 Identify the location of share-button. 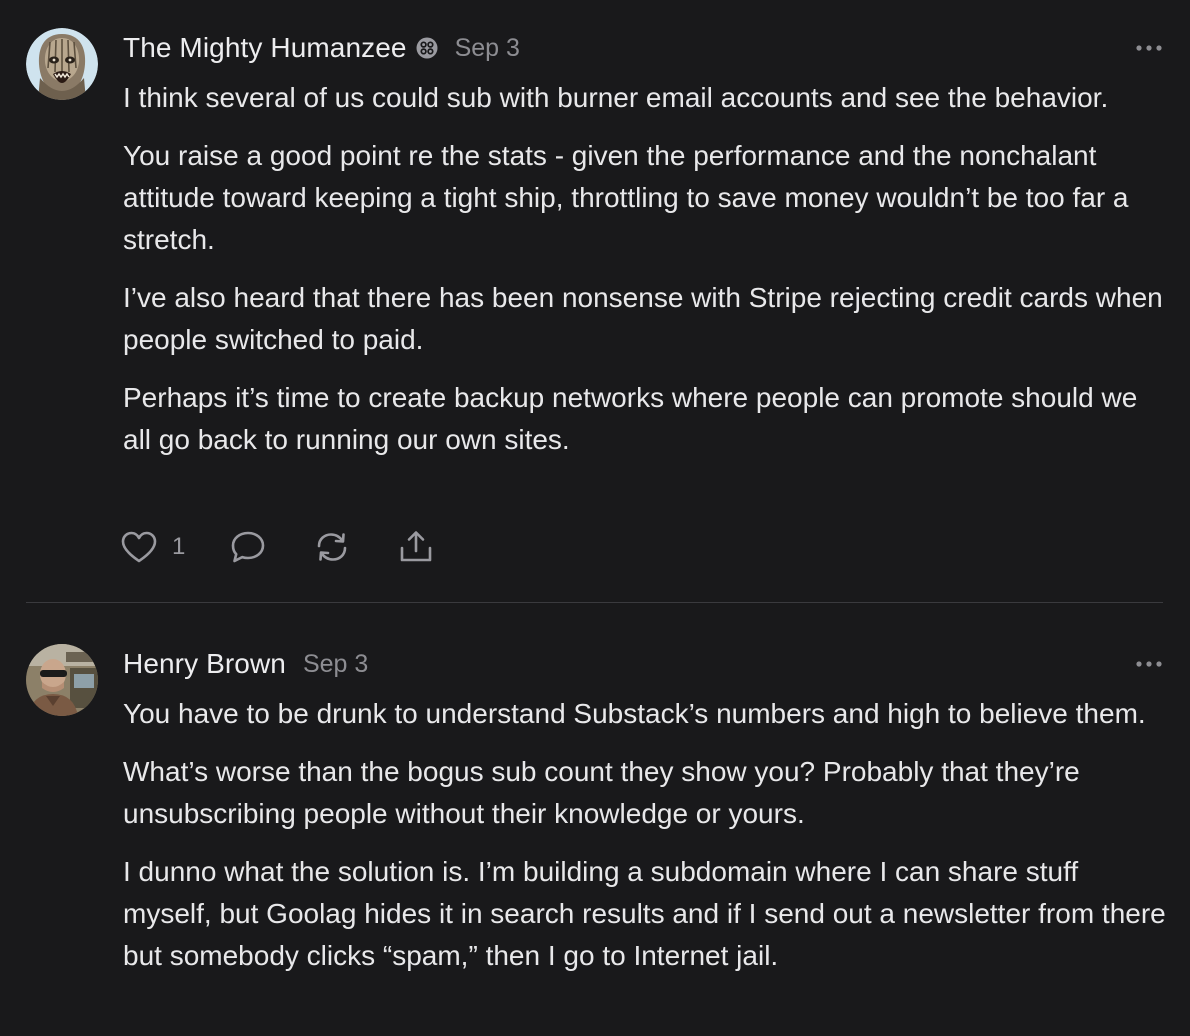
(416, 547).